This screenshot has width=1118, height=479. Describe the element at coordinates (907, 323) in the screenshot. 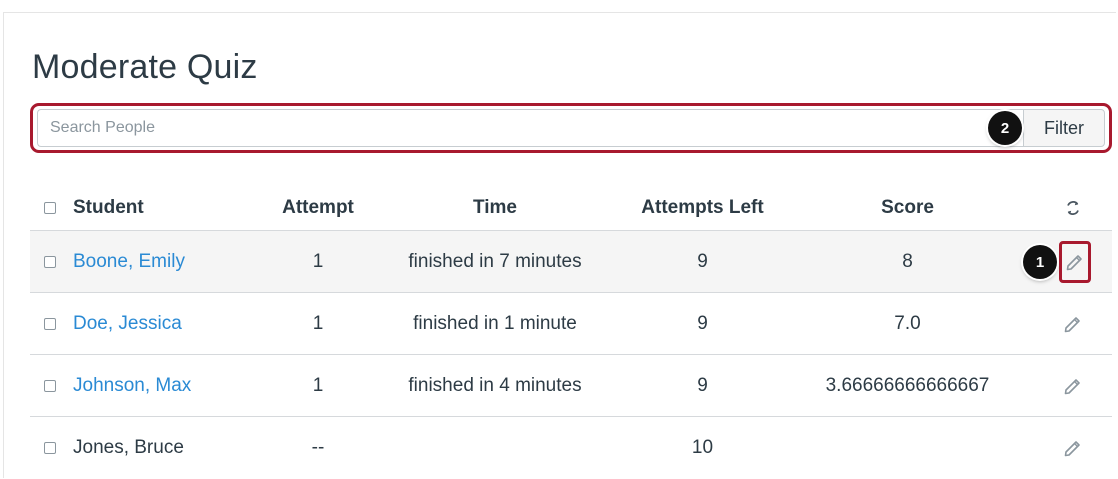

I see `score-cell: 7.0` at that location.